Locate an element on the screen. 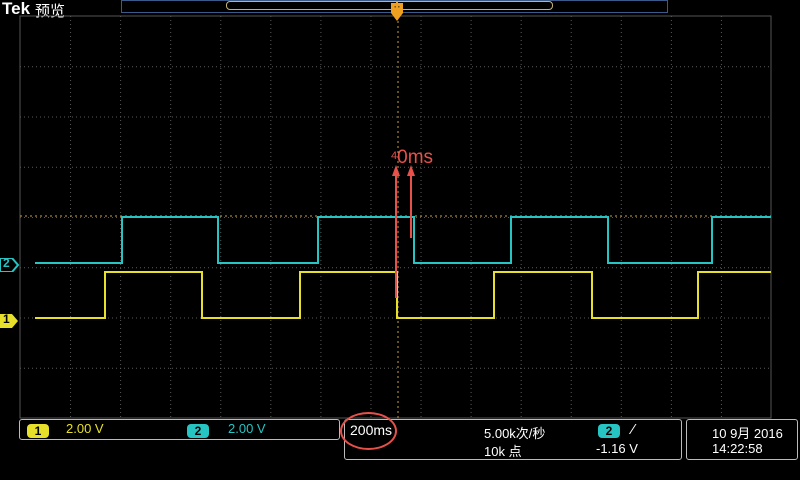 The image size is (800, 480). record-length: 10k 点 is located at coordinates (503, 451).